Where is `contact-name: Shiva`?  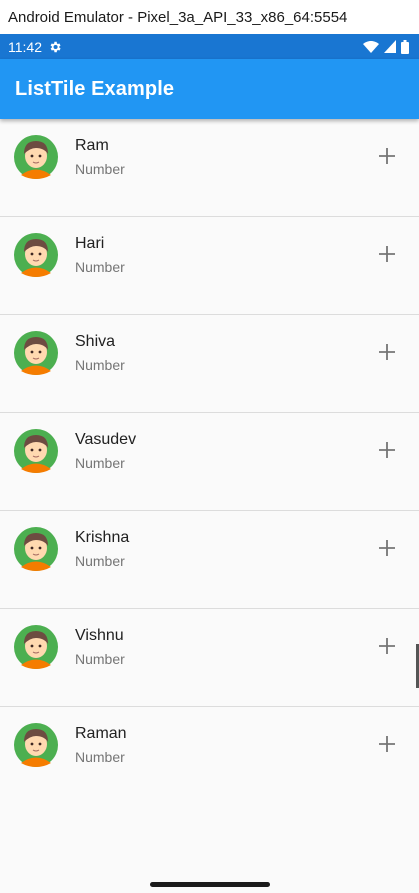 contact-name: Shiva is located at coordinates (95, 341).